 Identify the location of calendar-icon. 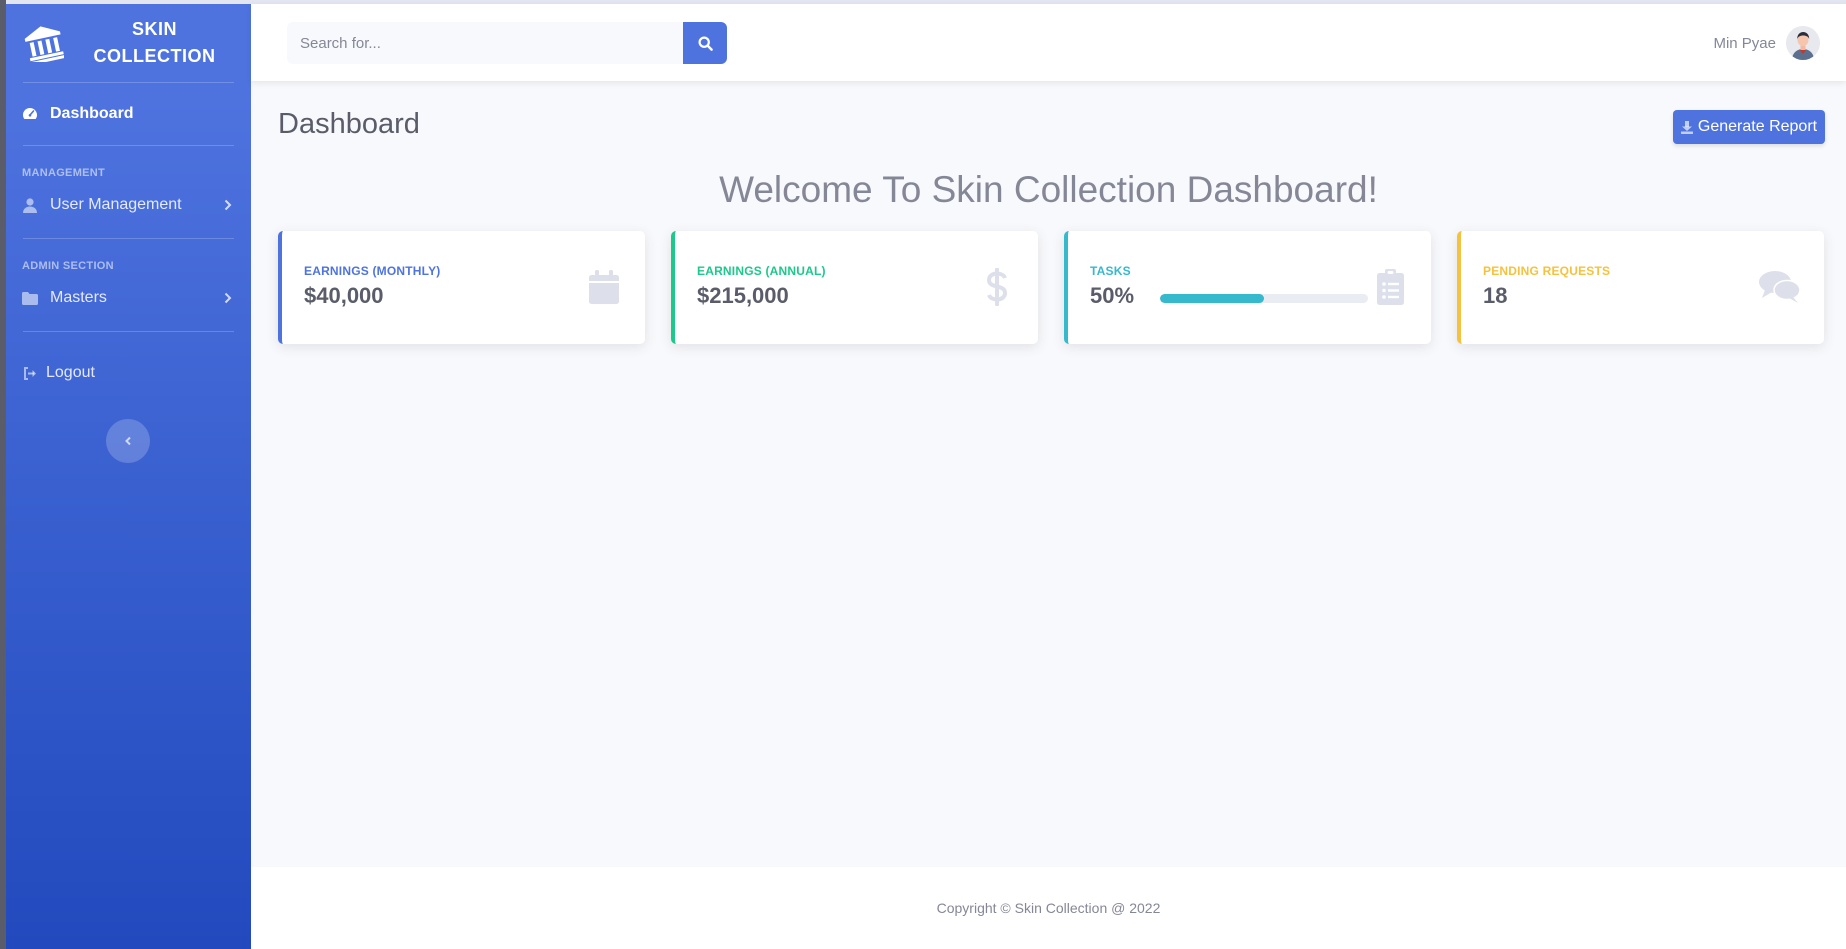
(604, 287).